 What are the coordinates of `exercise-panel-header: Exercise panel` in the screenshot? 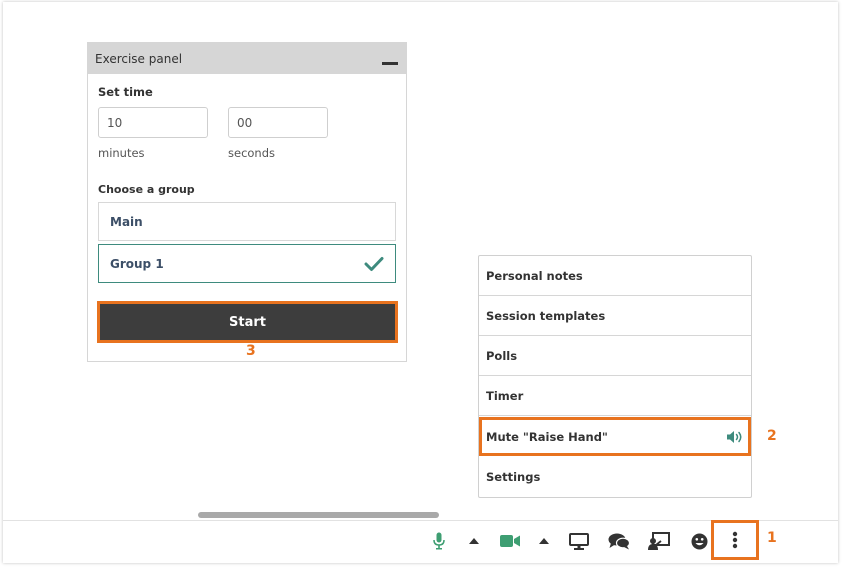 It's located at (247, 58).